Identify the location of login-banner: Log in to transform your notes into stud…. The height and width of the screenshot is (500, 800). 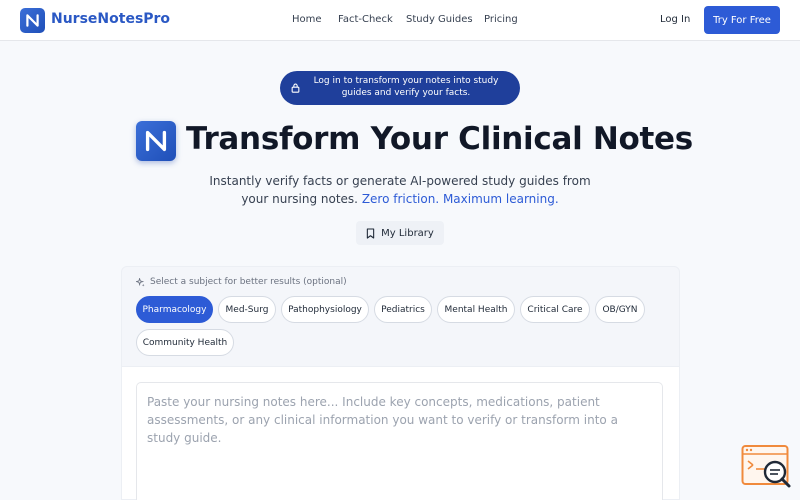
(400, 88).